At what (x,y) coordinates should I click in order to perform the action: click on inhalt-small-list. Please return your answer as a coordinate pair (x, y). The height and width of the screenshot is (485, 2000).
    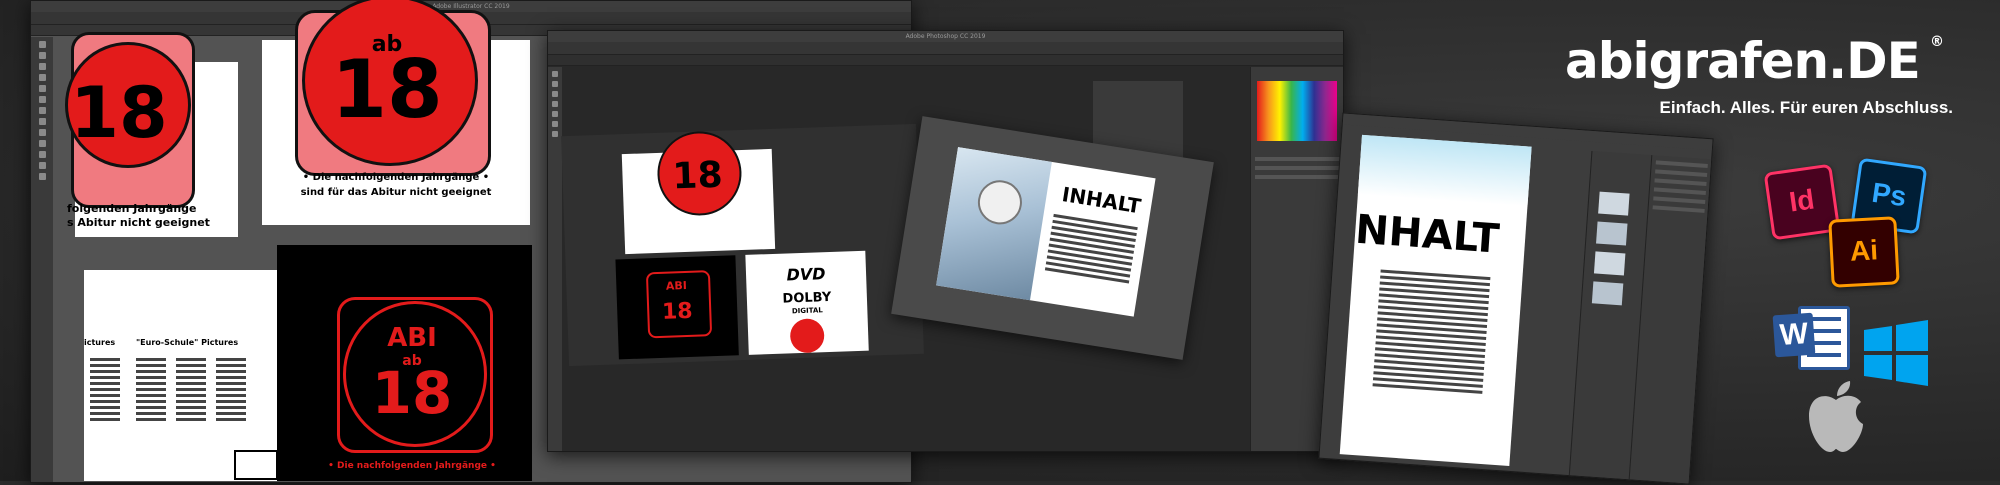
    Looking at the image, I should click on (1091, 249).